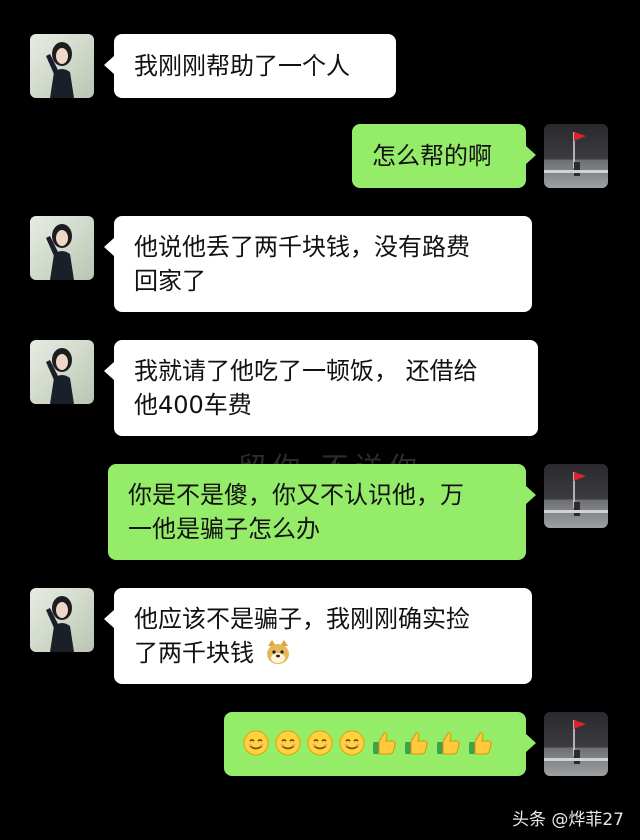  What do you see at coordinates (432, 156) in the screenshot?
I see `message-text: 怎么帮的啊` at bounding box center [432, 156].